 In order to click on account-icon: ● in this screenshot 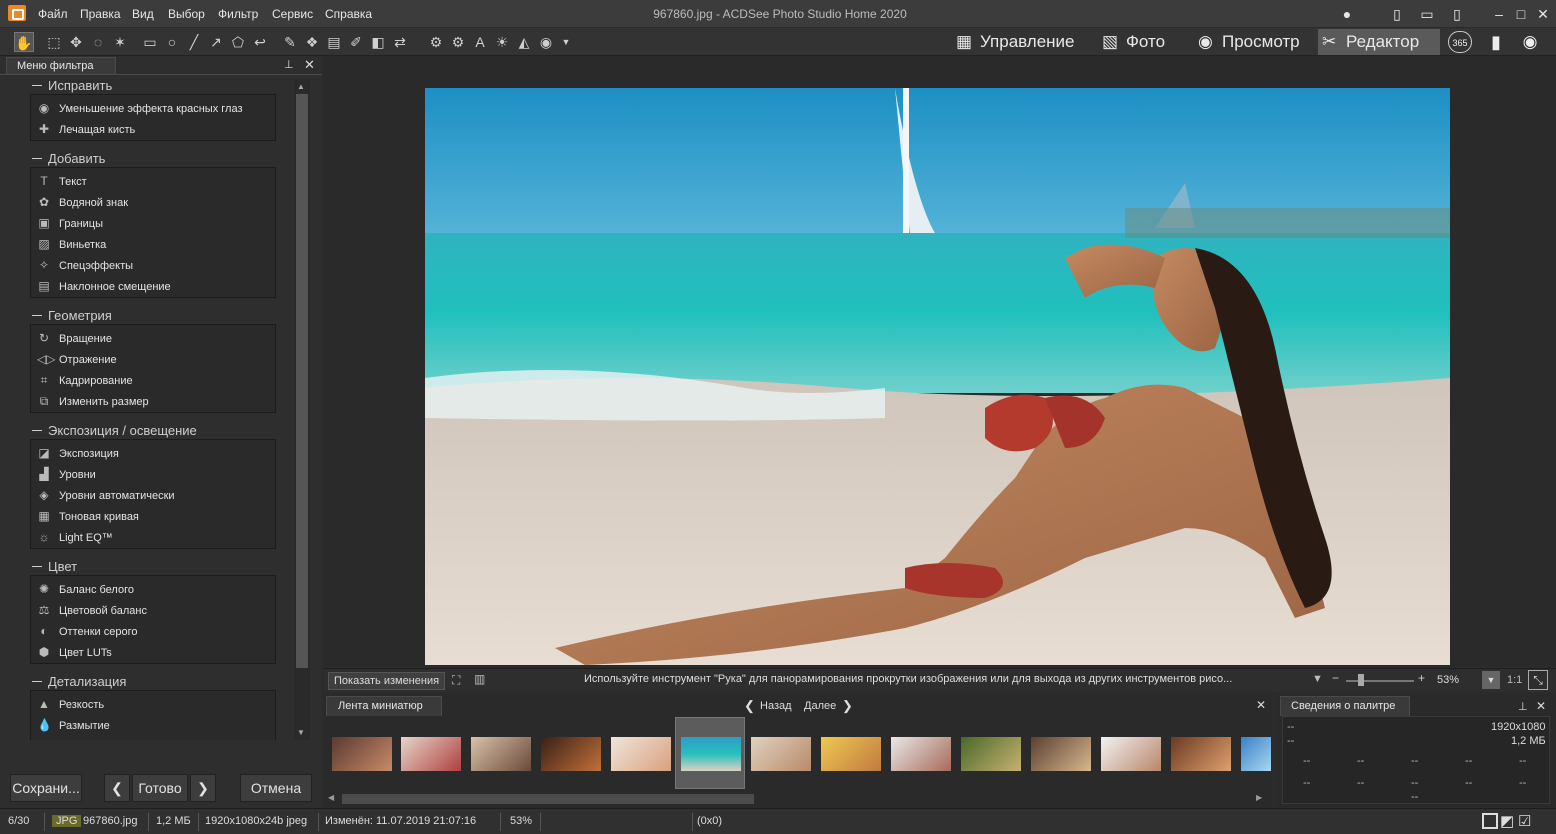, I will do `click(1347, 14)`.